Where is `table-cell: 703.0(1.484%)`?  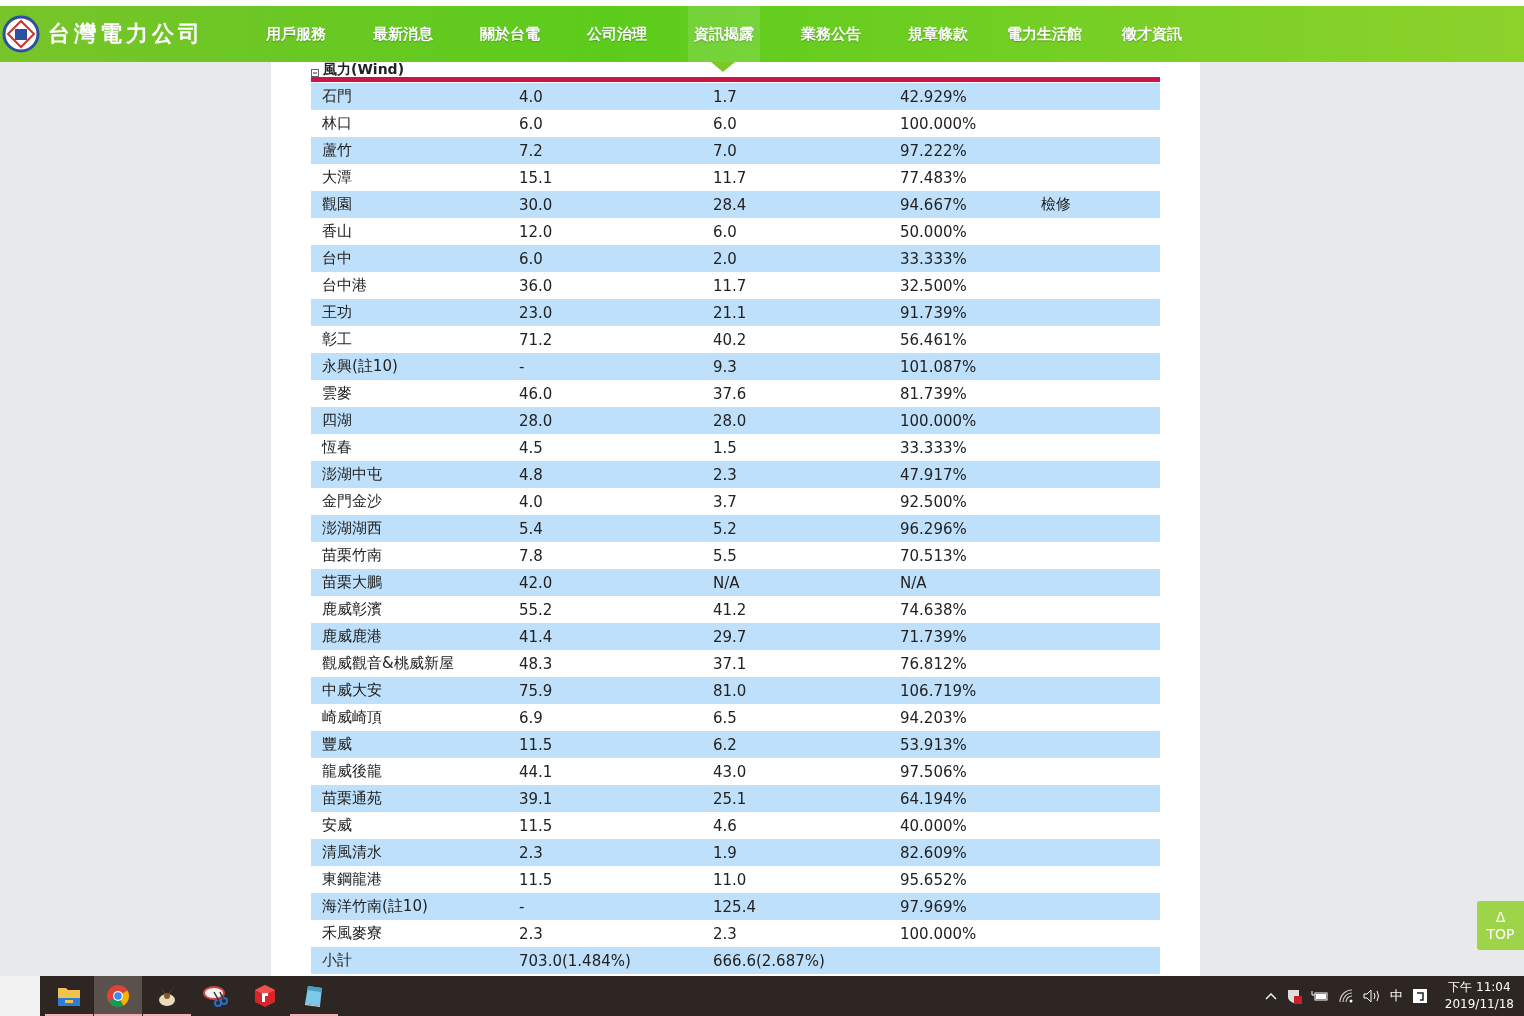
table-cell: 703.0(1.484%) is located at coordinates (575, 960).